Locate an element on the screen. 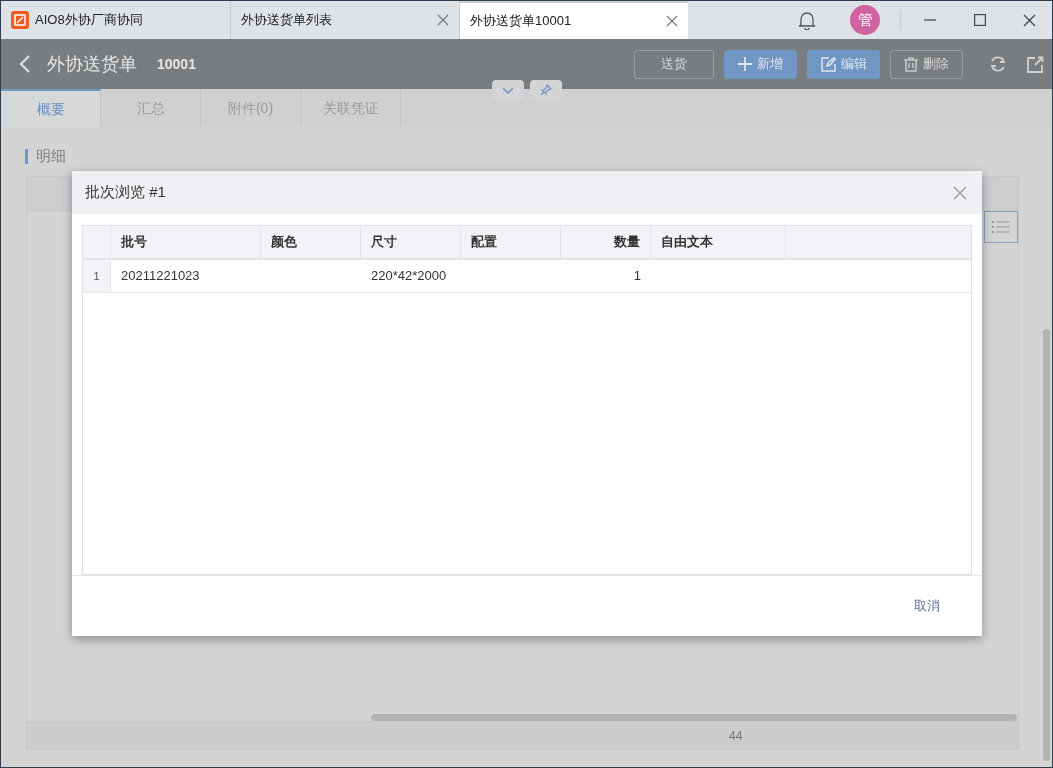  app-logo-icon is located at coordinates (20, 20).